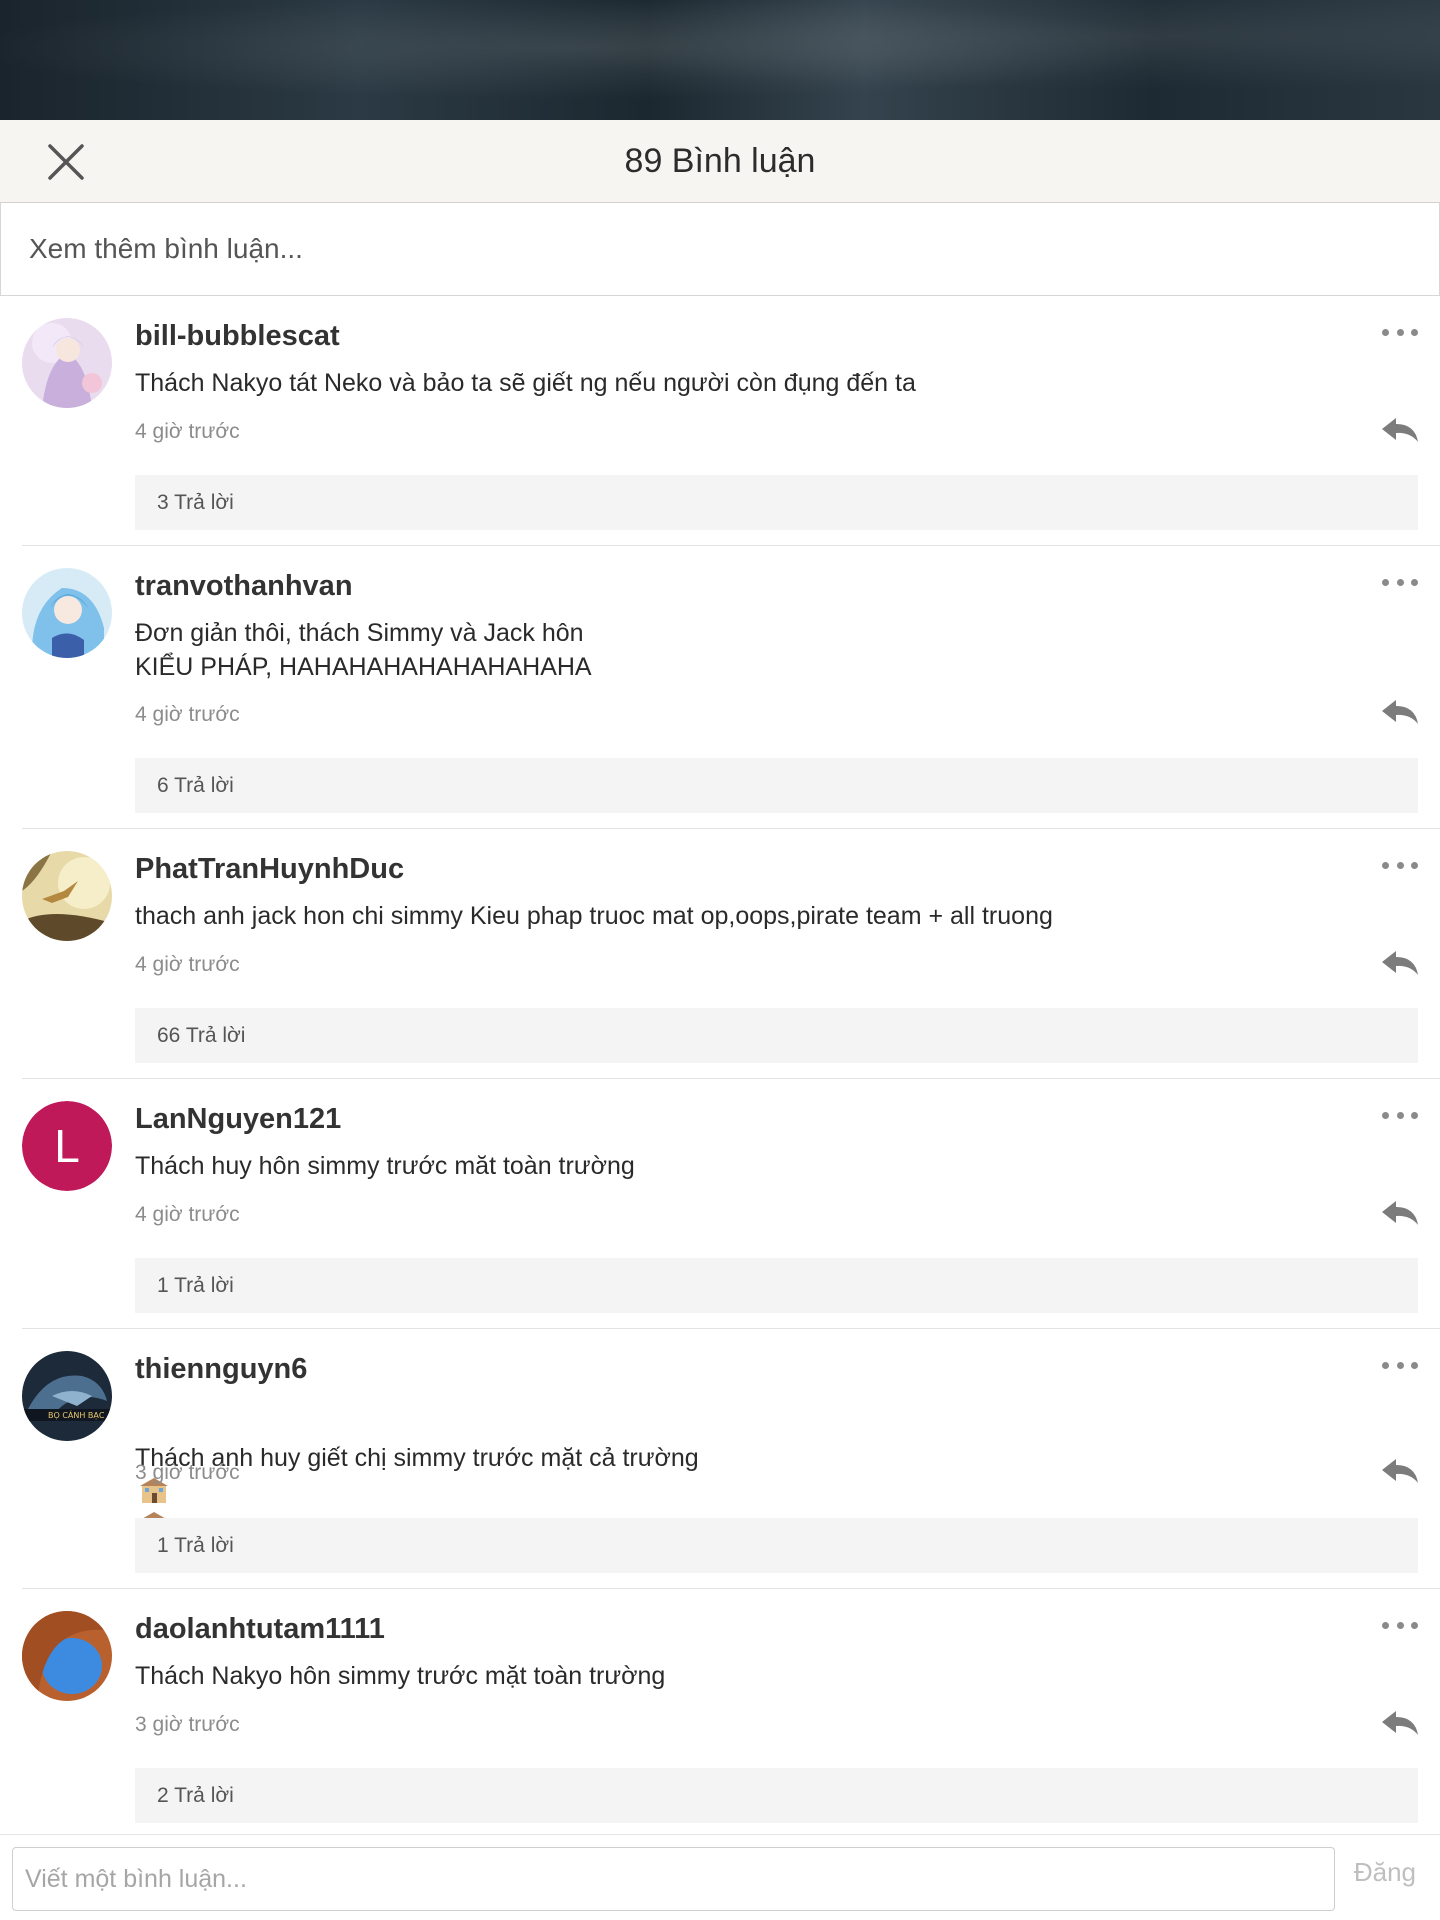  I want to click on avatar: BỌ CÁNH BẠC, so click(67, 1396).